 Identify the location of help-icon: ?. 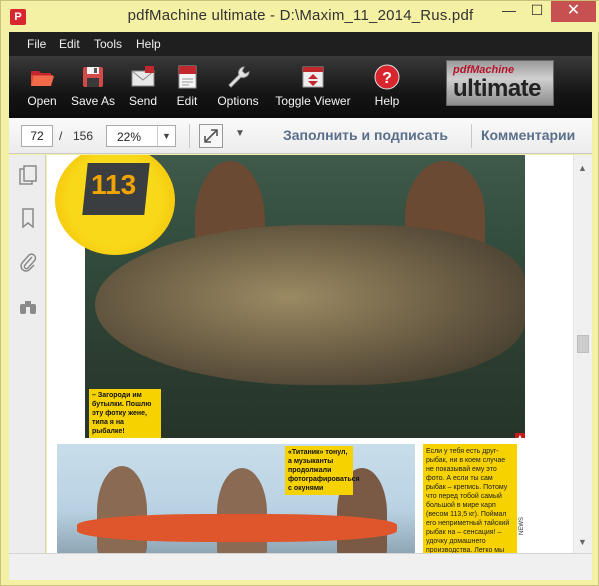
(387, 77).